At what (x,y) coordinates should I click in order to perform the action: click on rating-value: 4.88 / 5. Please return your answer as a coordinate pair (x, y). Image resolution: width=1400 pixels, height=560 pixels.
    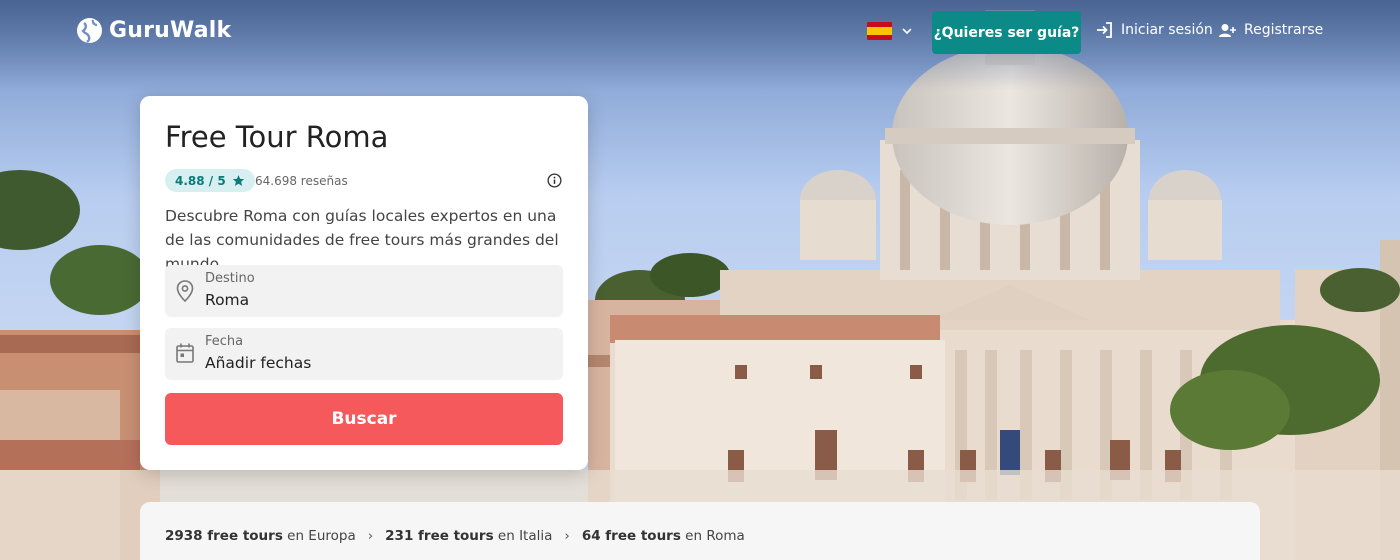
    Looking at the image, I should click on (200, 180).